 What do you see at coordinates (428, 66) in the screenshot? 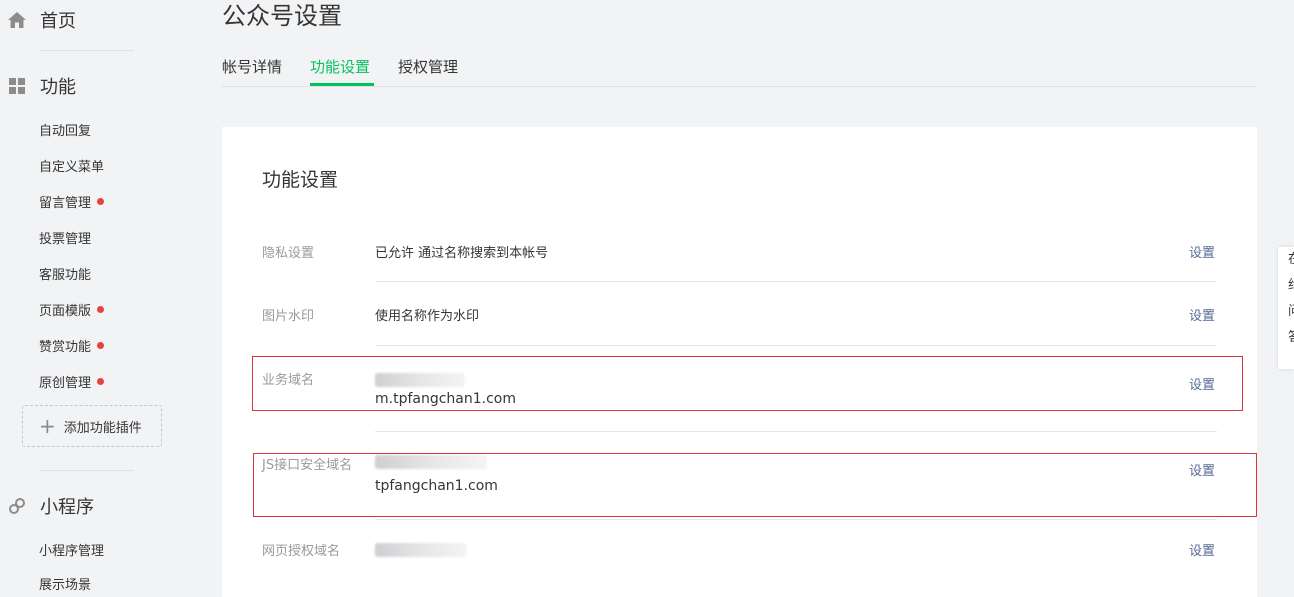
I see `tab-authorization: 授权管理` at bounding box center [428, 66].